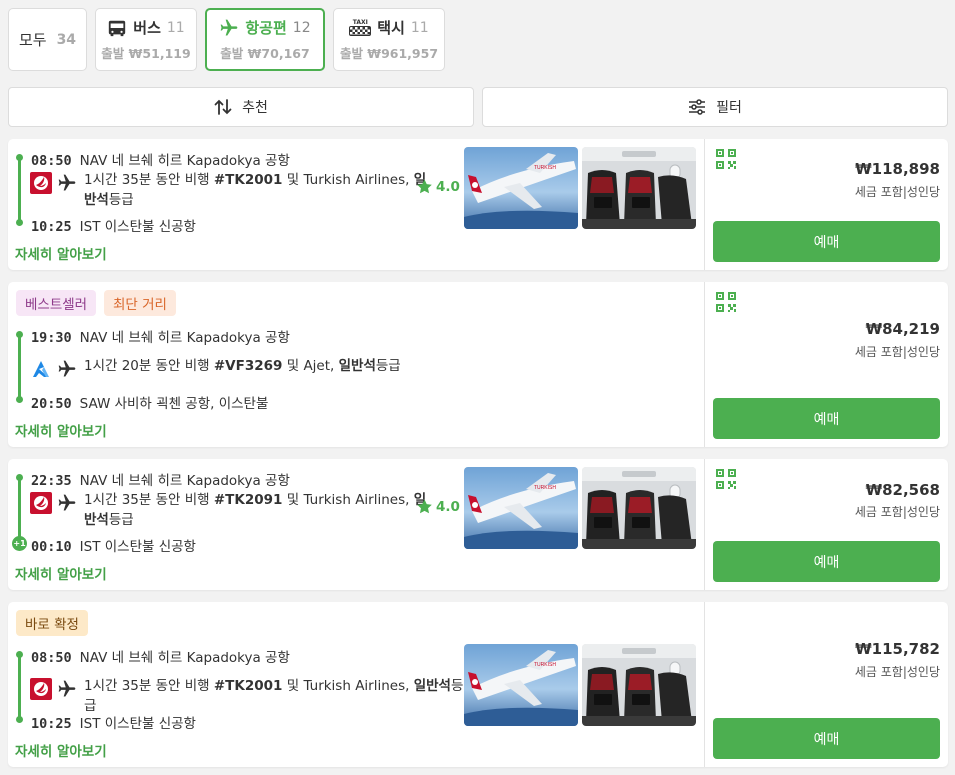 The image size is (955, 775). Describe the element at coordinates (51, 547) in the screenshot. I see `arrival-time: 00:10` at that location.